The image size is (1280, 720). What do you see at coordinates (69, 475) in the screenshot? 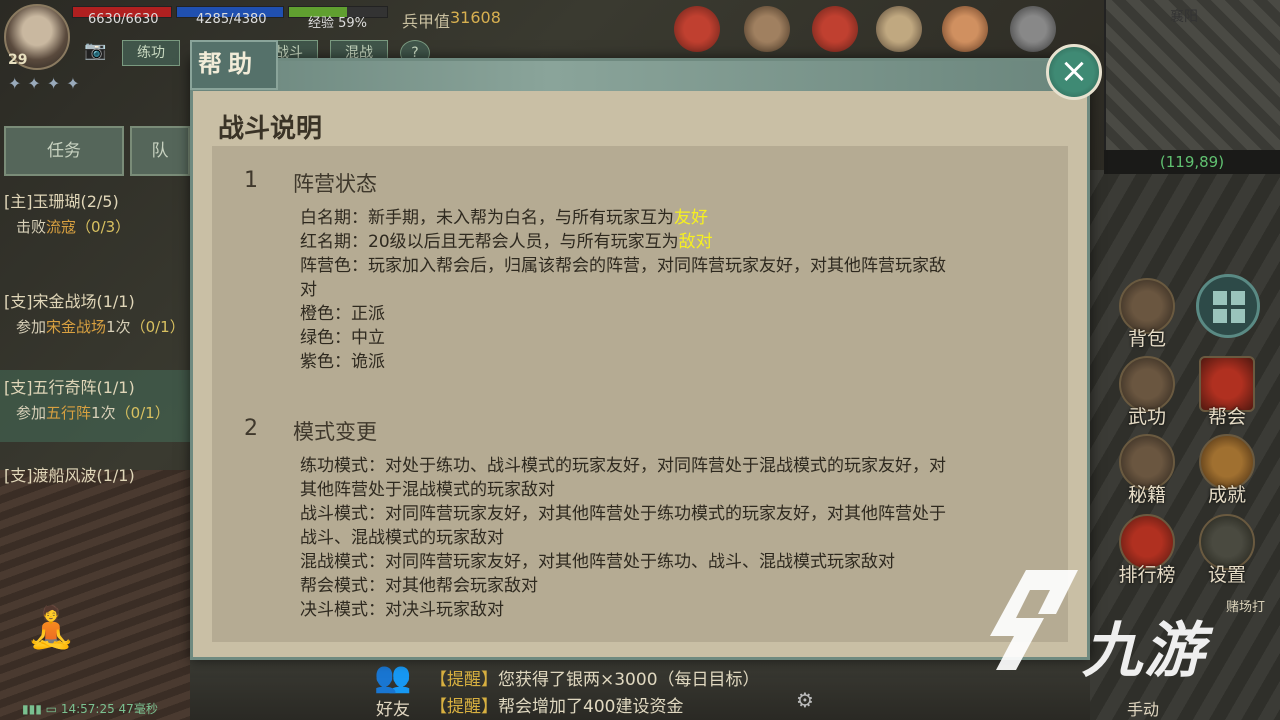
I see `task-title: [支]渡船风波(1/1)` at bounding box center [69, 475].